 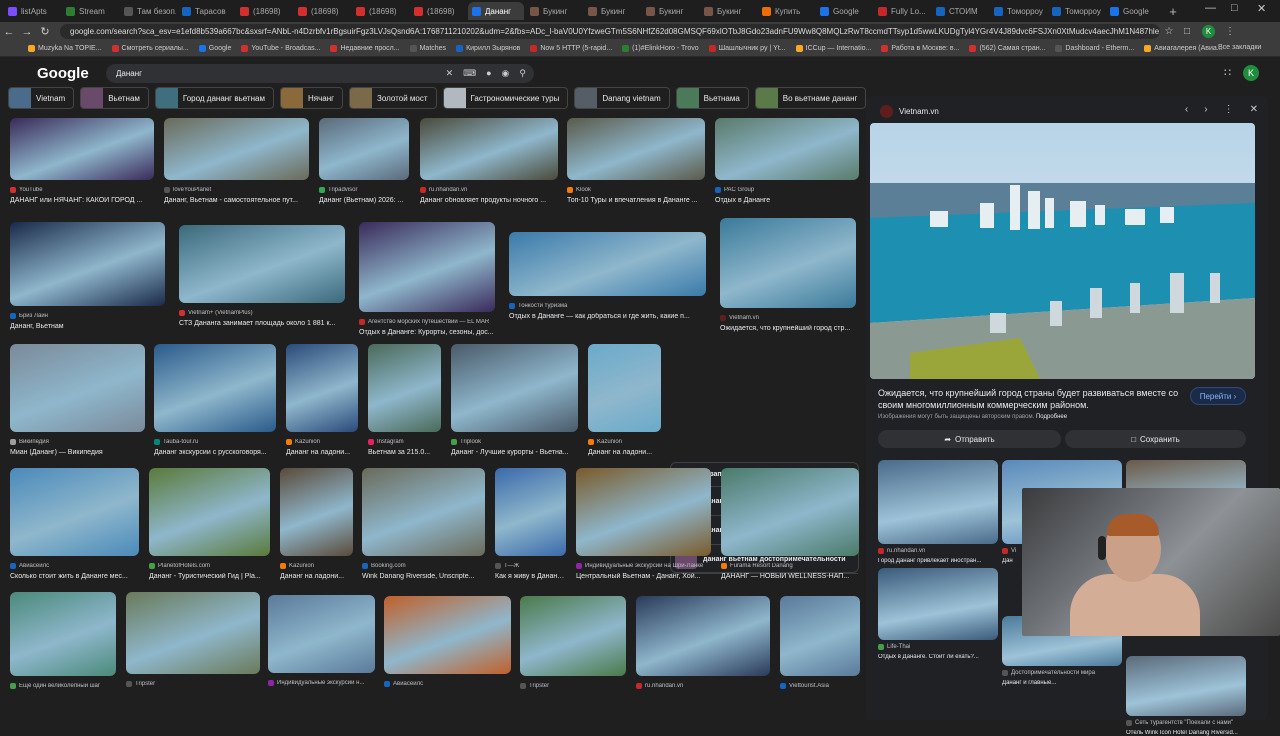 What do you see at coordinates (1062, 251) in the screenshot?
I see `preview-image` at bounding box center [1062, 251].